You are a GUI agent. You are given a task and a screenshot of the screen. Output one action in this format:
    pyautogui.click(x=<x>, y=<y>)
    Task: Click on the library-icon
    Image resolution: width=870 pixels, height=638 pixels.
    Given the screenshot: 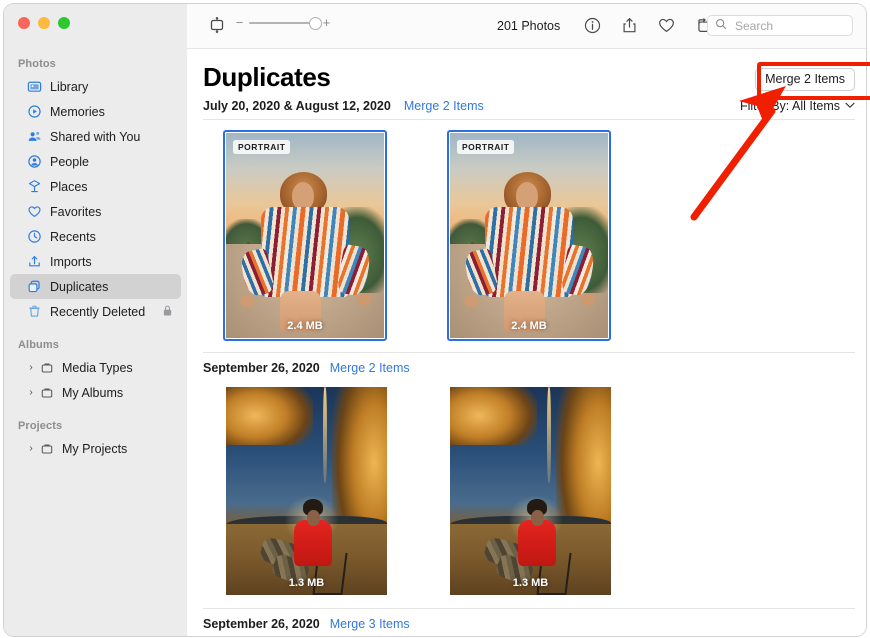 What is the action you would take?
    pyautogui.click(x=34, y=86)
    